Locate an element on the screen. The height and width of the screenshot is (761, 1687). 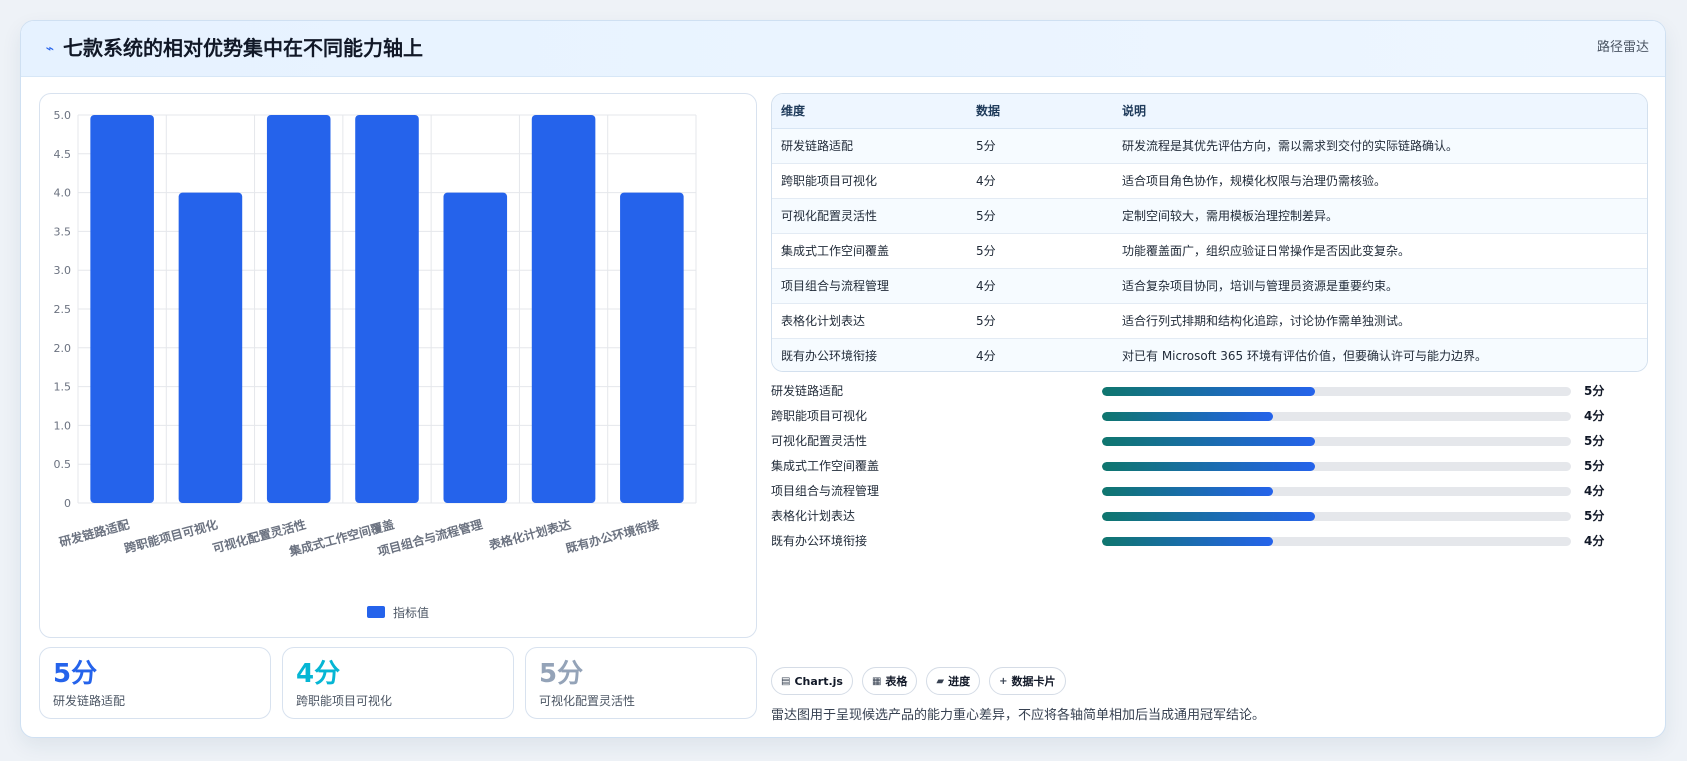
table-cell-description: 适合复杂项目协同，培训与管理员资源是重要约束。 is located at coordinates (1380, 286).